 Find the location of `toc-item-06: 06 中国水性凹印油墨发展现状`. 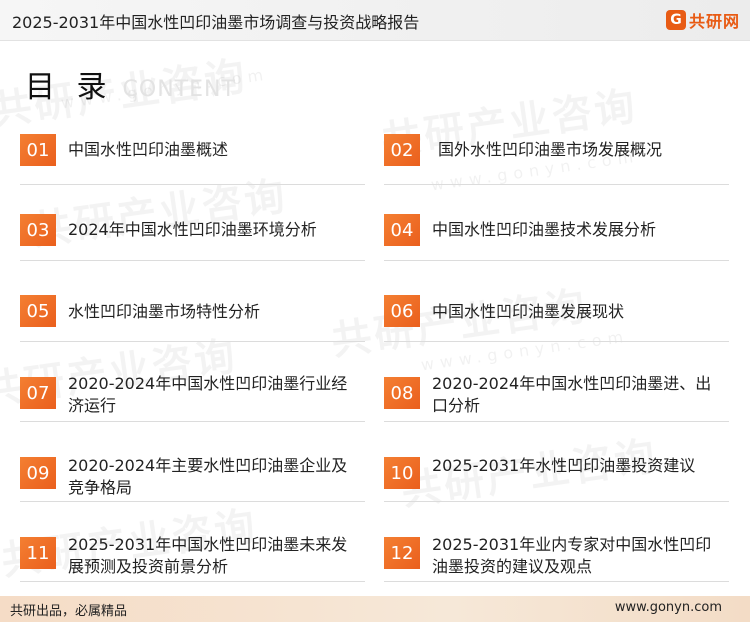

toc-item-06: 06 中国水性凹印油墨发展现状 is located at coordinates (556, 312).